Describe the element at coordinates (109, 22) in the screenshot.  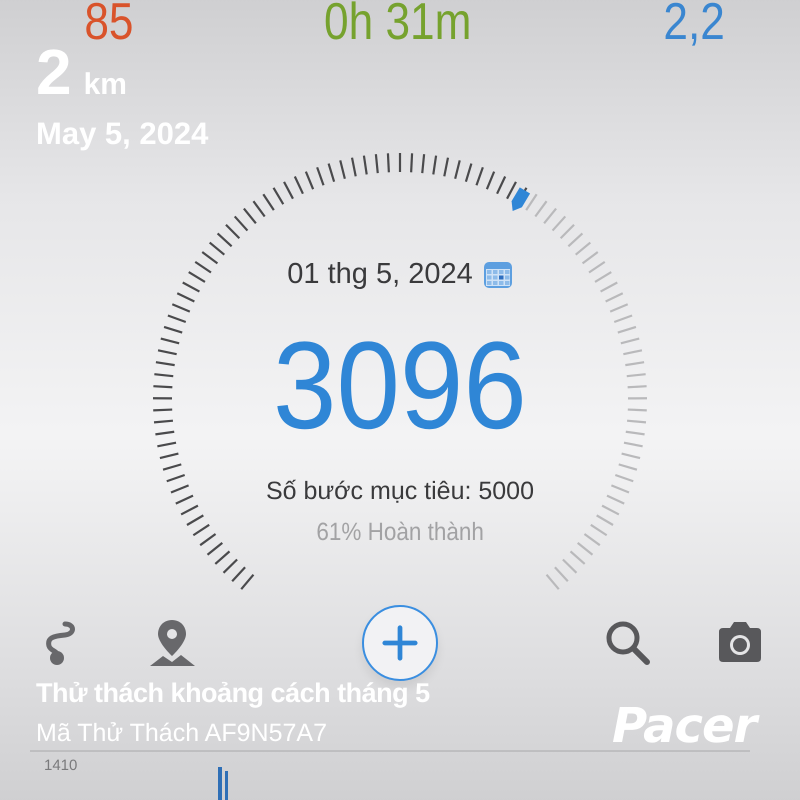
I see `stat-value: 85` at that location.